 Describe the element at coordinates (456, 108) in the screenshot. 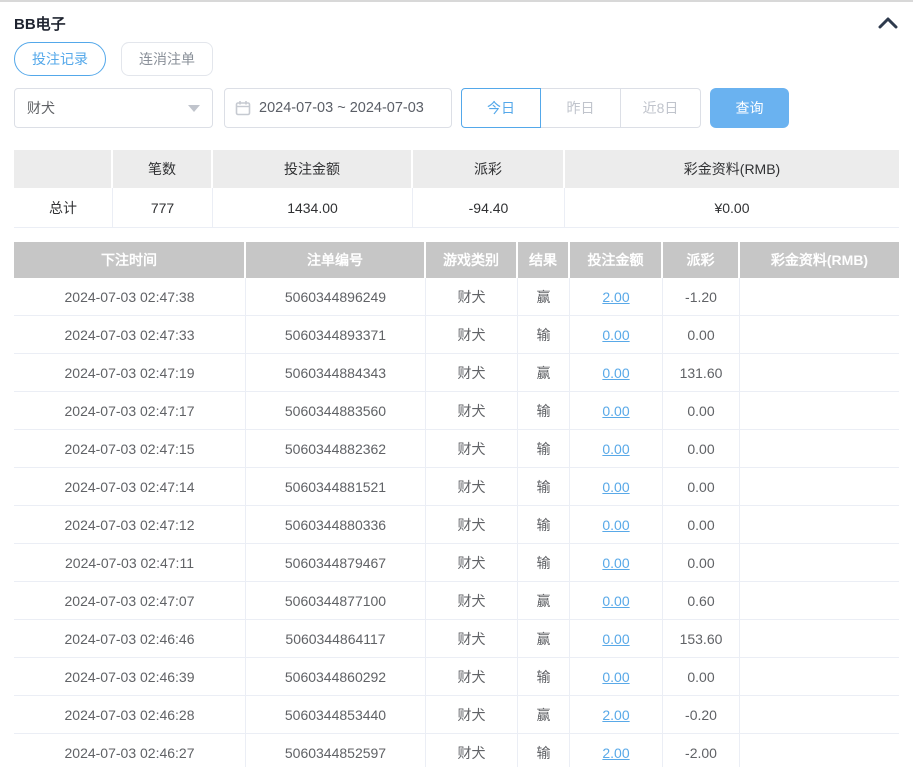

I see `filter-bar: 财犬 2024-07-03 ~ 2024-07-03 今日 昨日 近8日 查询` at that location.